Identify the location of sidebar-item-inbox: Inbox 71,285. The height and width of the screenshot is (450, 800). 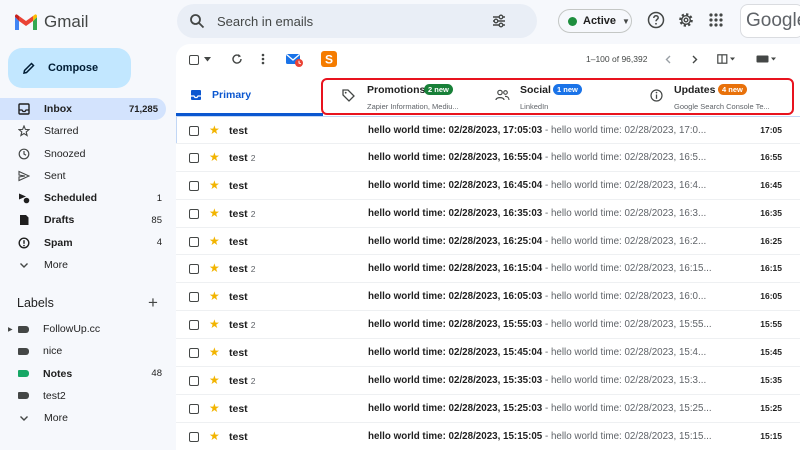
(83, 109).